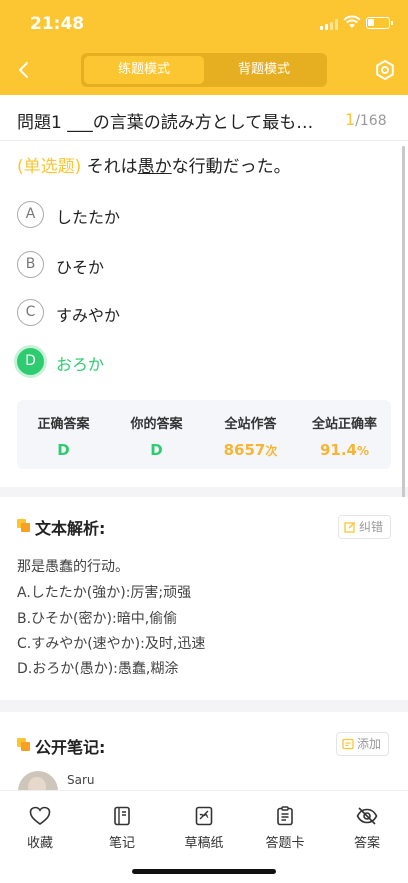  Describe the element at coordinates (204, 816) in the screenshot. I see `draft-paper-icon` at that location.